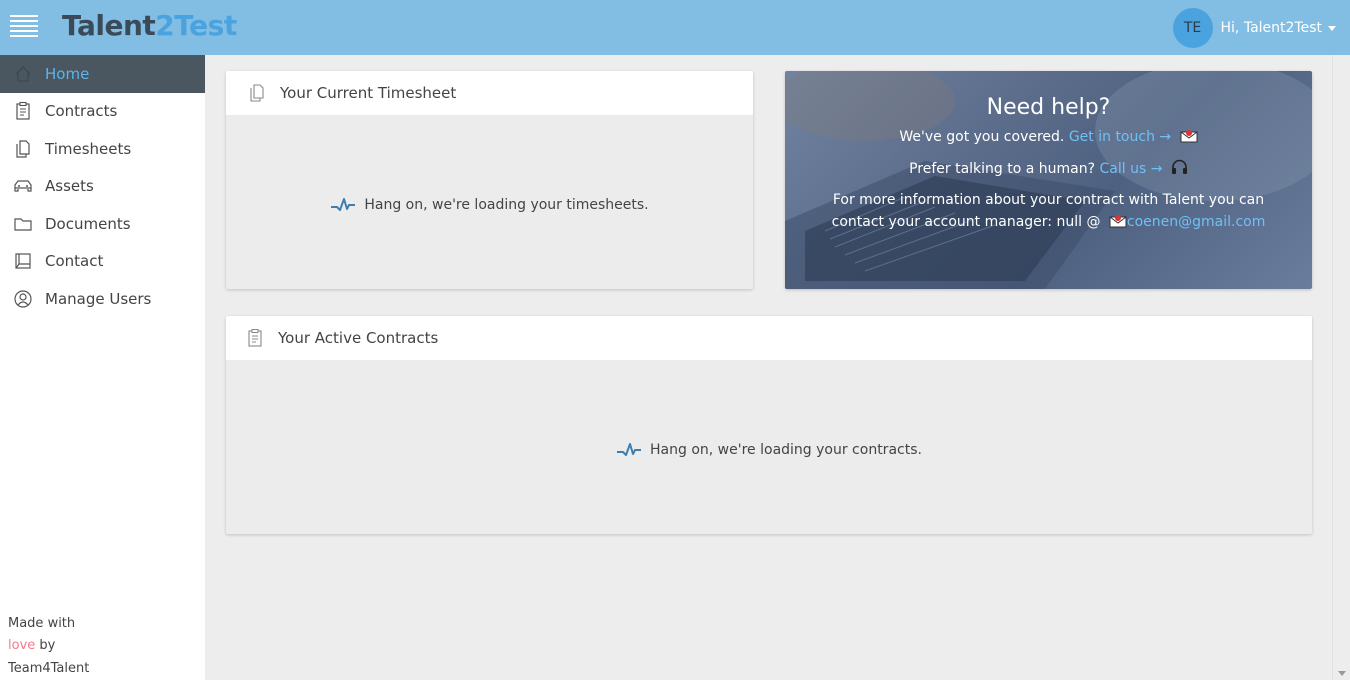  What do you see at coordinates (786, 450) in the screenshot?
I see `loading-text: Hang on, we're loading your contracts.` at bounding box center [786, 450].